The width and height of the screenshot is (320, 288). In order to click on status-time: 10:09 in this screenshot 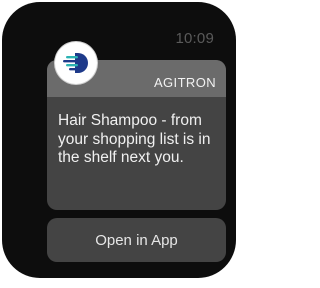, I will do `click(194, 38)`.